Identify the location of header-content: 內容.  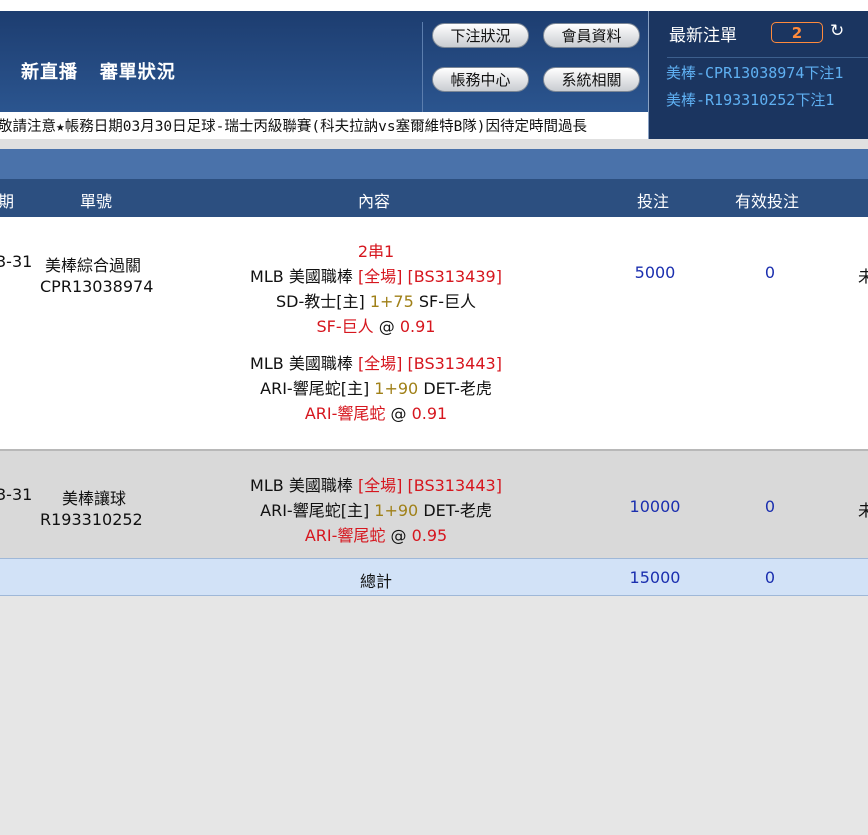
(374, 201).